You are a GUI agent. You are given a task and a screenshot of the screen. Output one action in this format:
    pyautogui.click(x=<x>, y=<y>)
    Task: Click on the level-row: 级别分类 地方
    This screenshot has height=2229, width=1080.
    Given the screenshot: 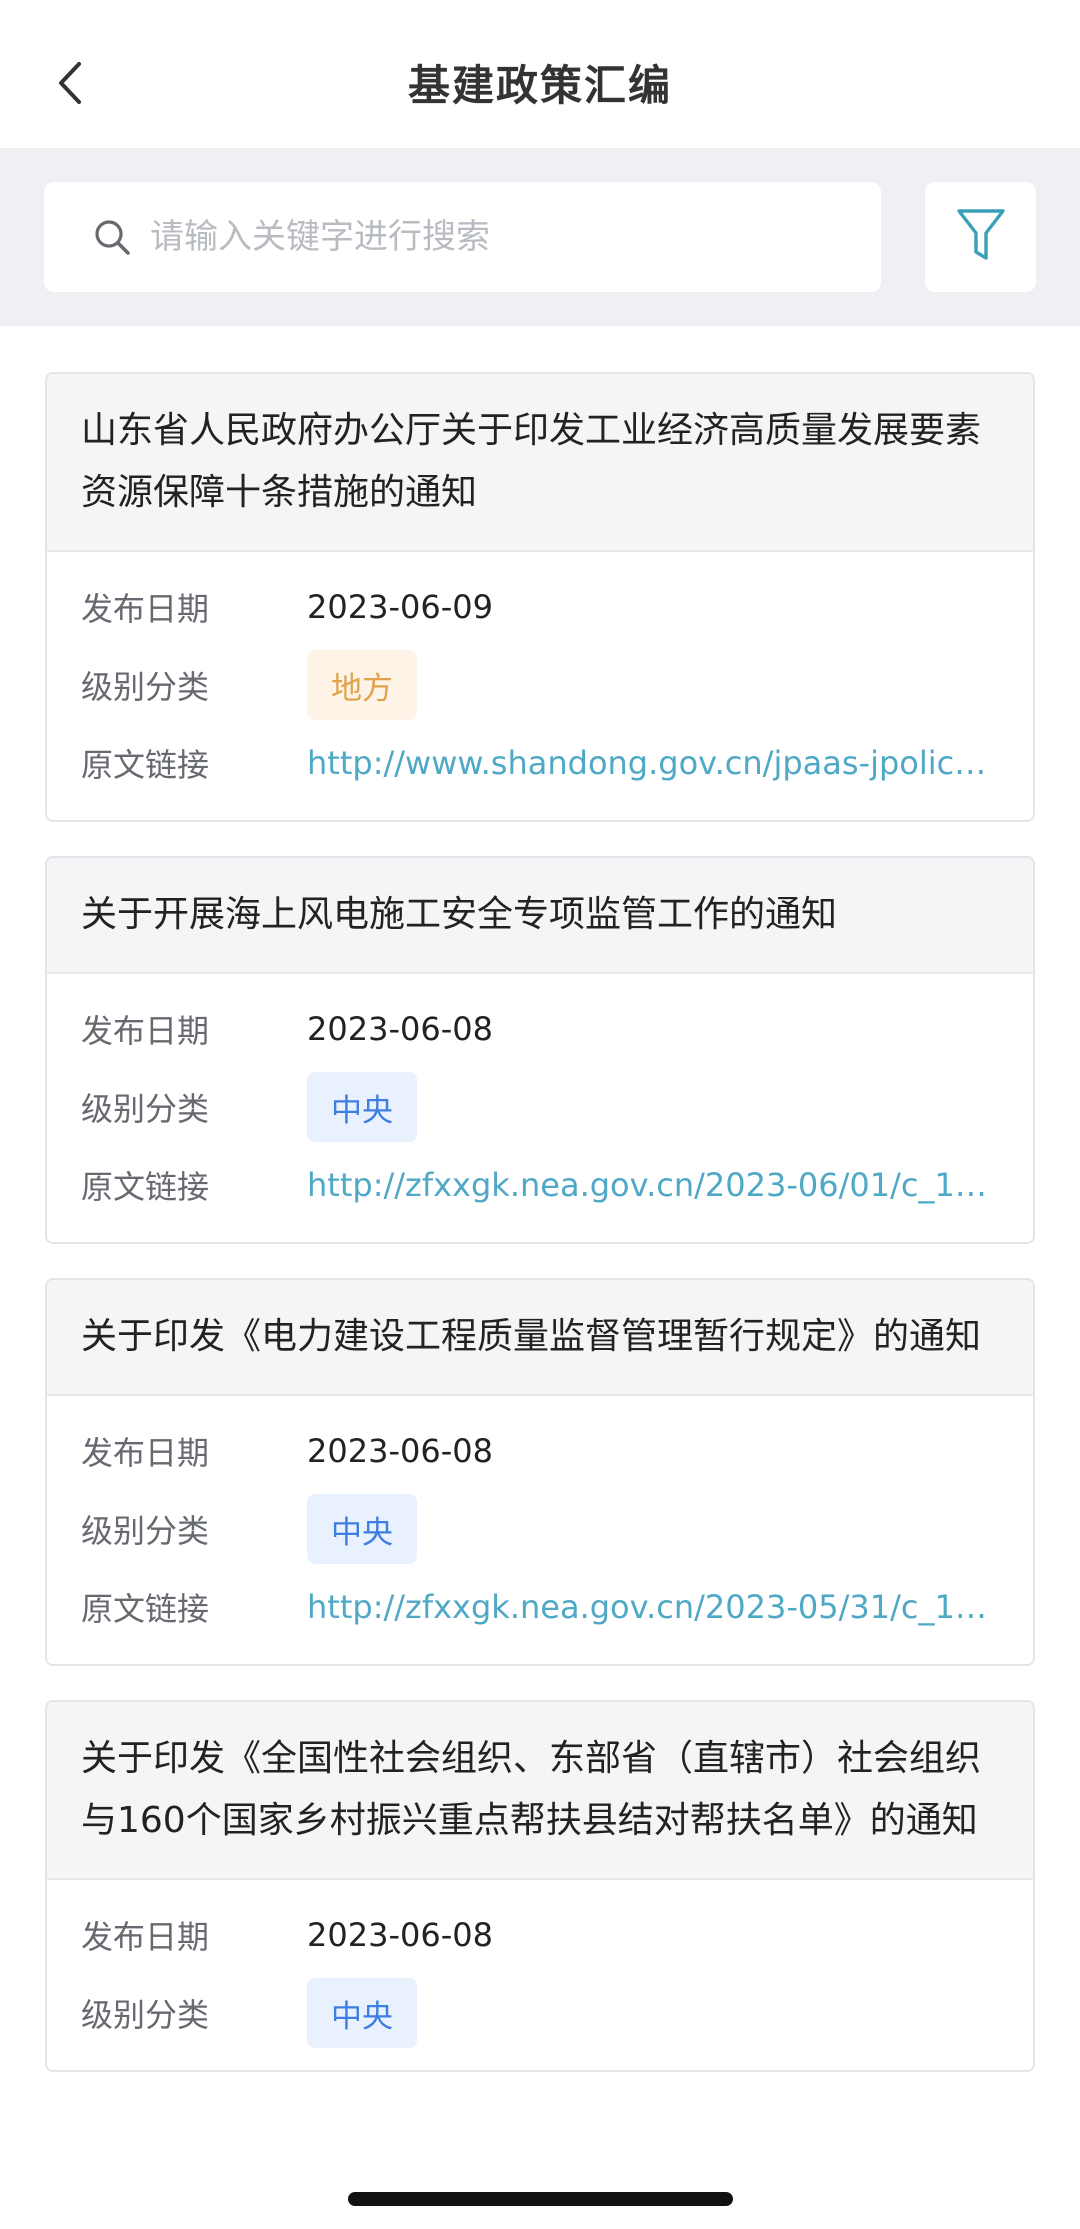 What is the action you would take?
    pyautogui.click(x=540, y=685)
    